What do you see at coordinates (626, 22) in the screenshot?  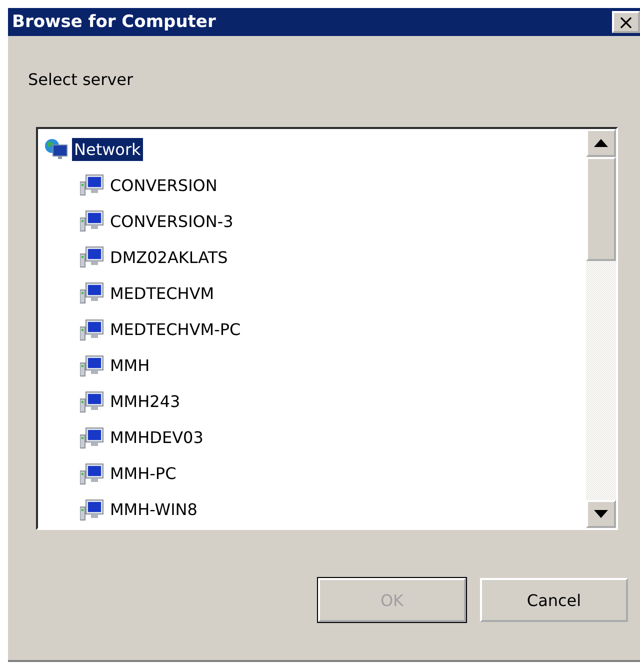 I see `close-button: ×` at bounding box center [626, 22].